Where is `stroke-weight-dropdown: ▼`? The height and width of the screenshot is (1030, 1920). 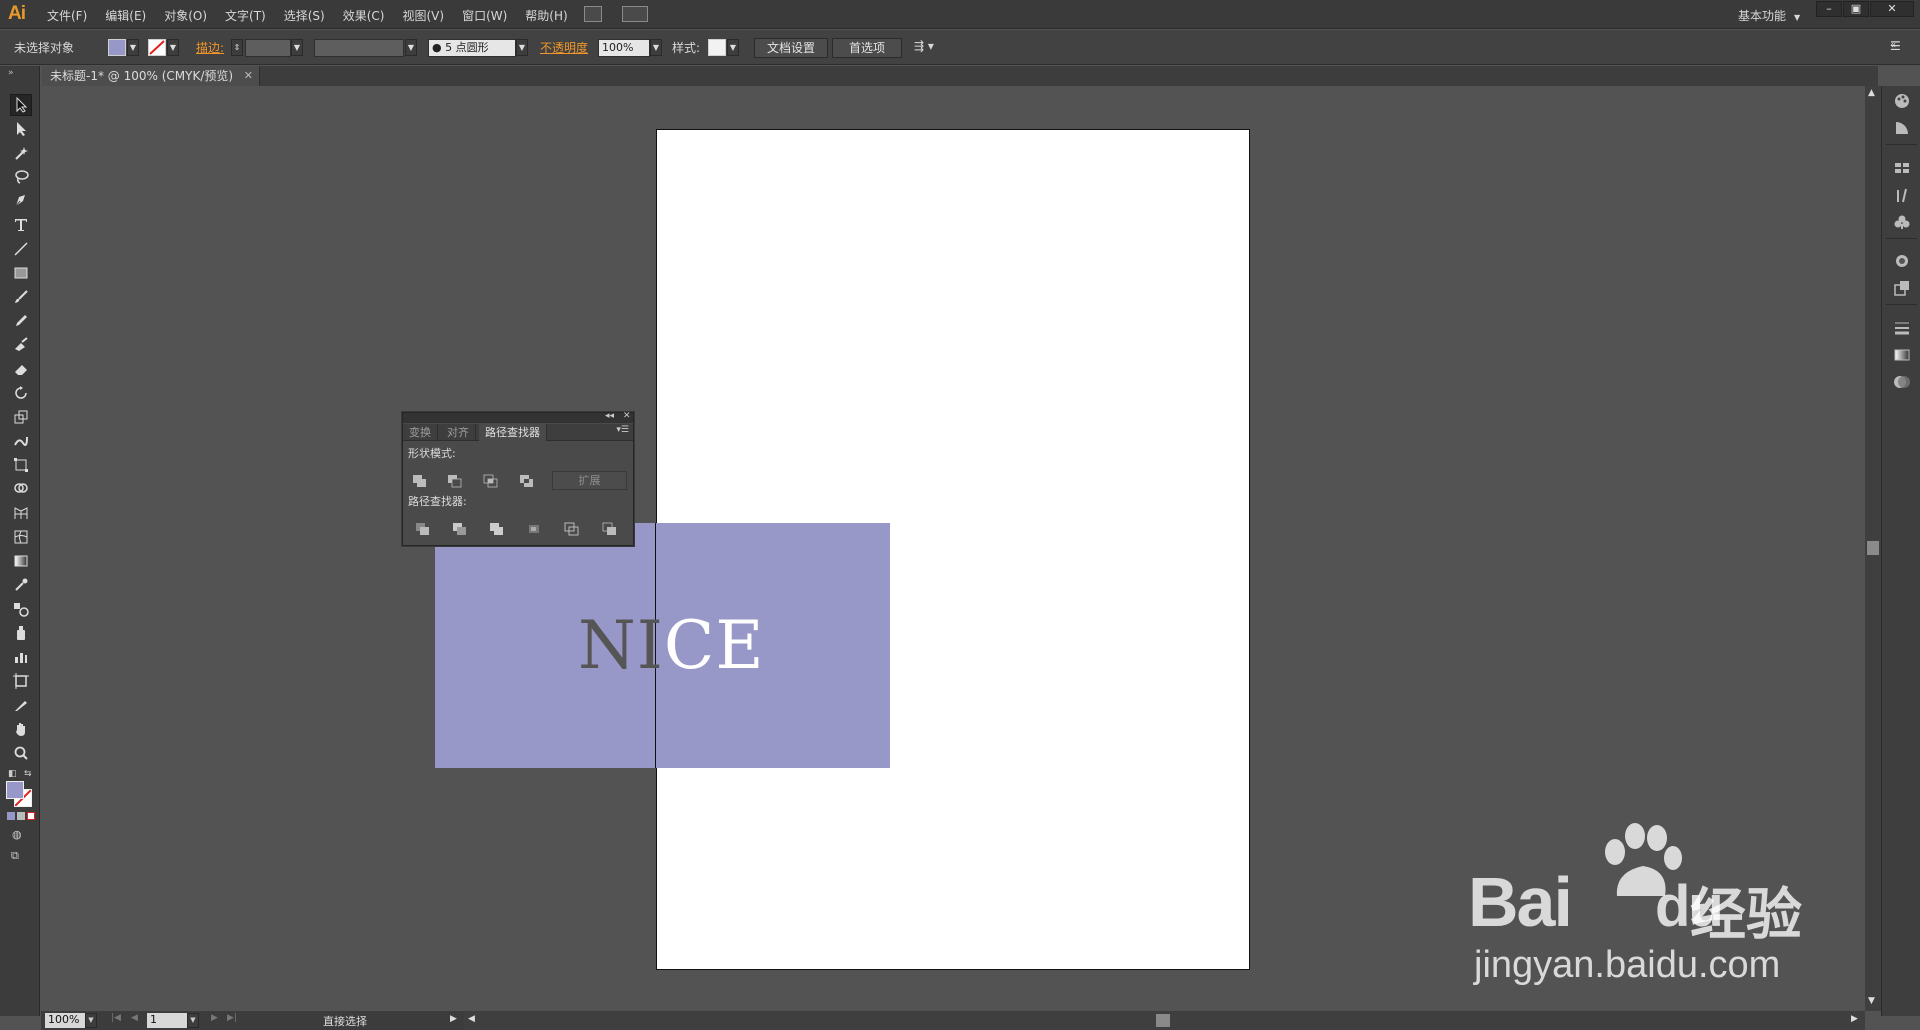 stroke-weight-dropdown: ▼ is located at coordinates (297, 47).